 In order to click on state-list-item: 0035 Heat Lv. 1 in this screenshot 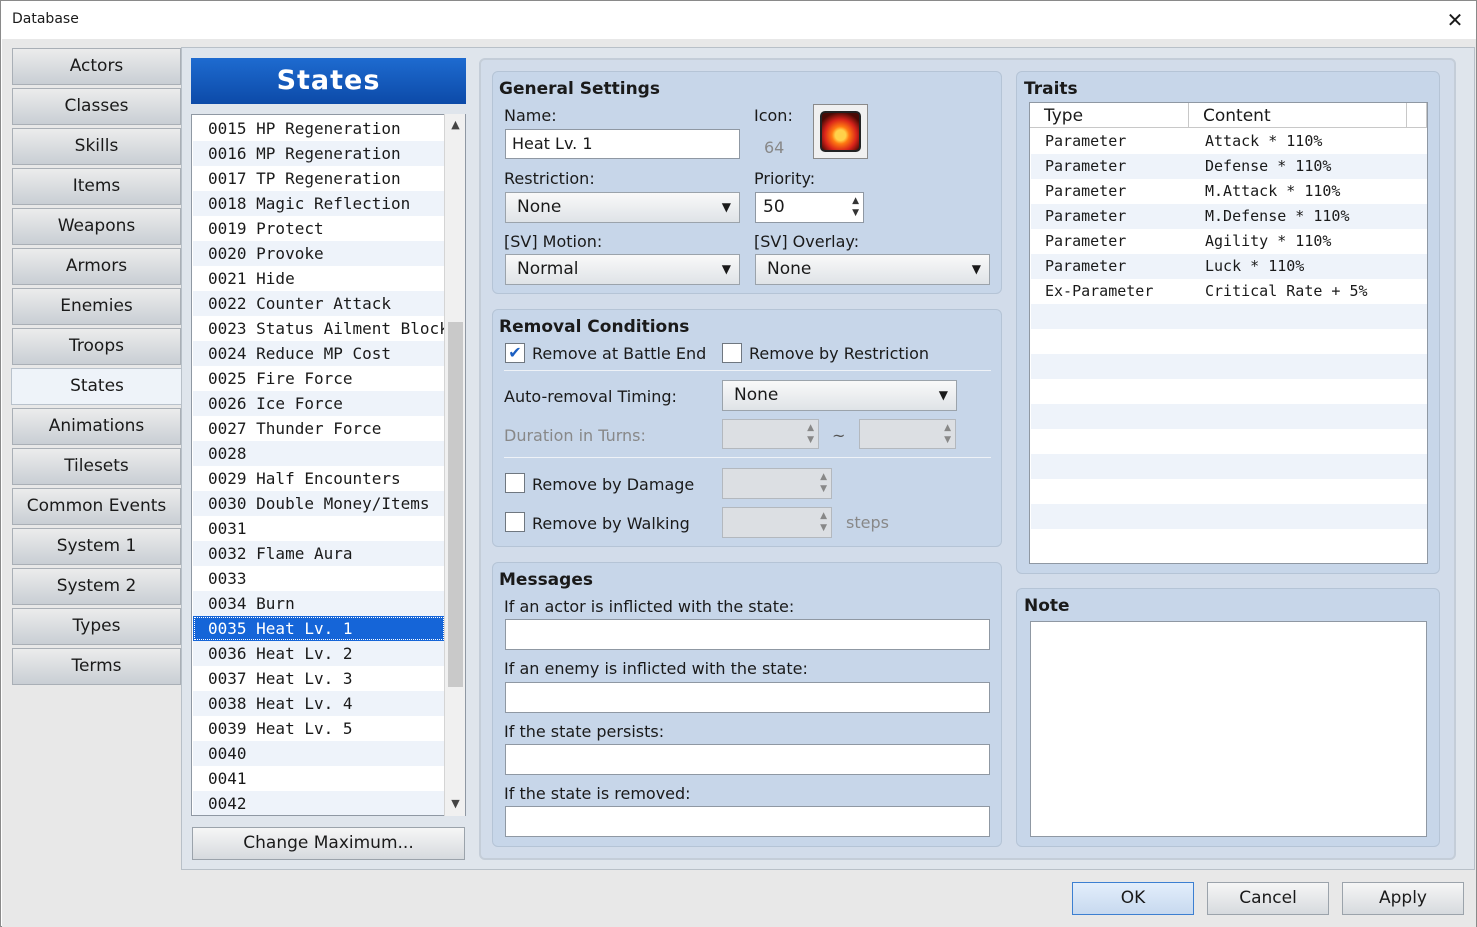, I will do `click(319, 628)`.